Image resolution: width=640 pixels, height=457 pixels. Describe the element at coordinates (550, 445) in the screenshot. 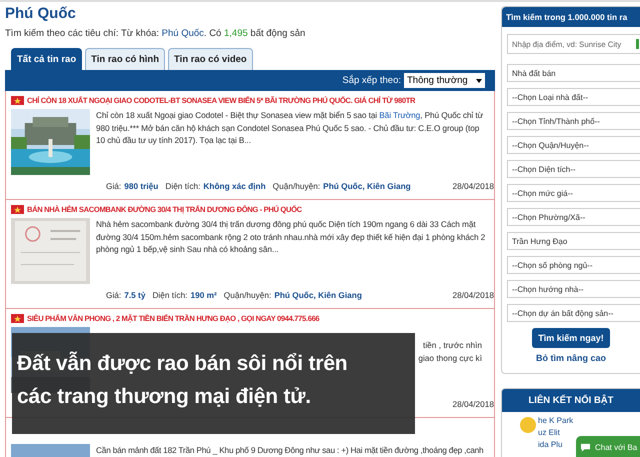

I see `featured-link: ida Plu` at that location.